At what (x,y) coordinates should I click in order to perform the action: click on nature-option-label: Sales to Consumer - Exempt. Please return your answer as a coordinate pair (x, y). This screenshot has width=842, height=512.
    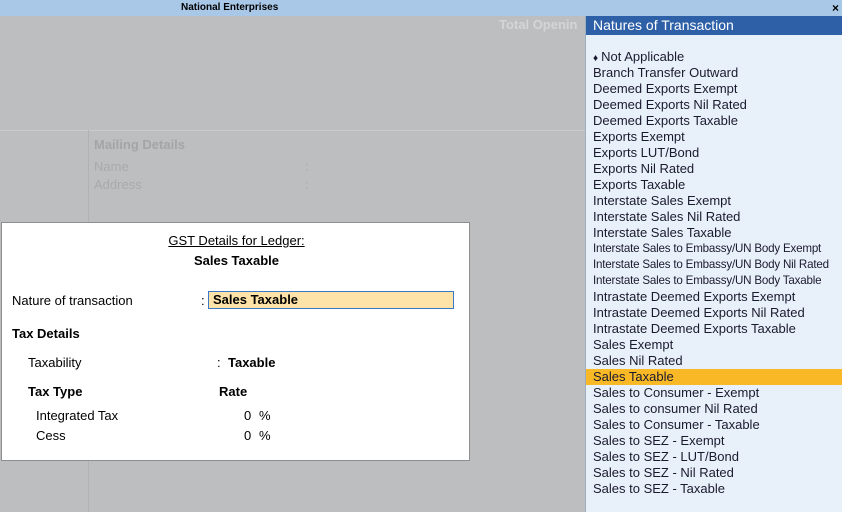
    Looking at the image, I should click on (676, 392).